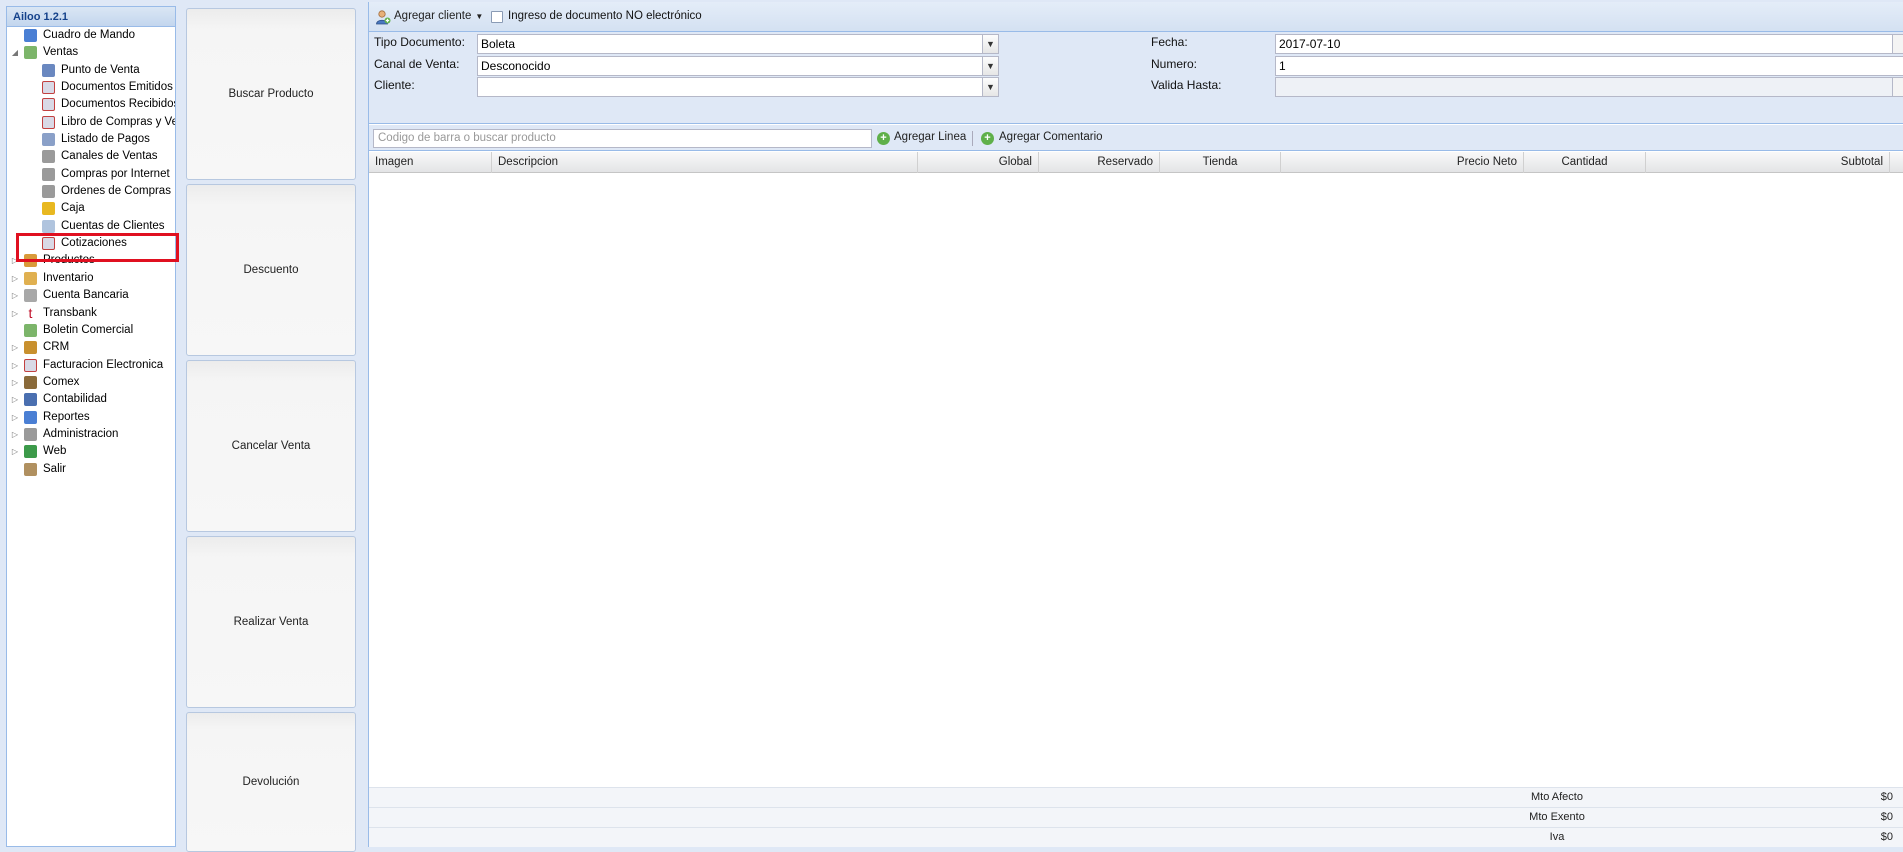 Image resolution: width=1903 pixels, height=852 pixels. What do you see at coordinates (271, 270) in the screenshot?
I see `descuento-button: Descuento` at bounding box center [271, 270].